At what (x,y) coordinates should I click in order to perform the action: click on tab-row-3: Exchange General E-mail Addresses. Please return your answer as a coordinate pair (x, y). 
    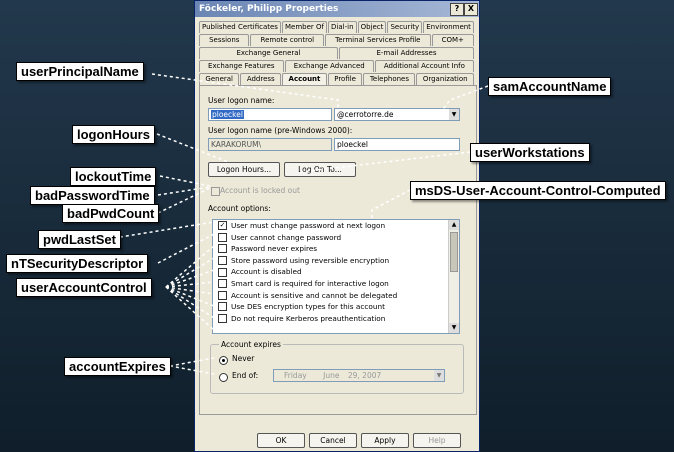
    Looking at the image, I should click on (337, 53).